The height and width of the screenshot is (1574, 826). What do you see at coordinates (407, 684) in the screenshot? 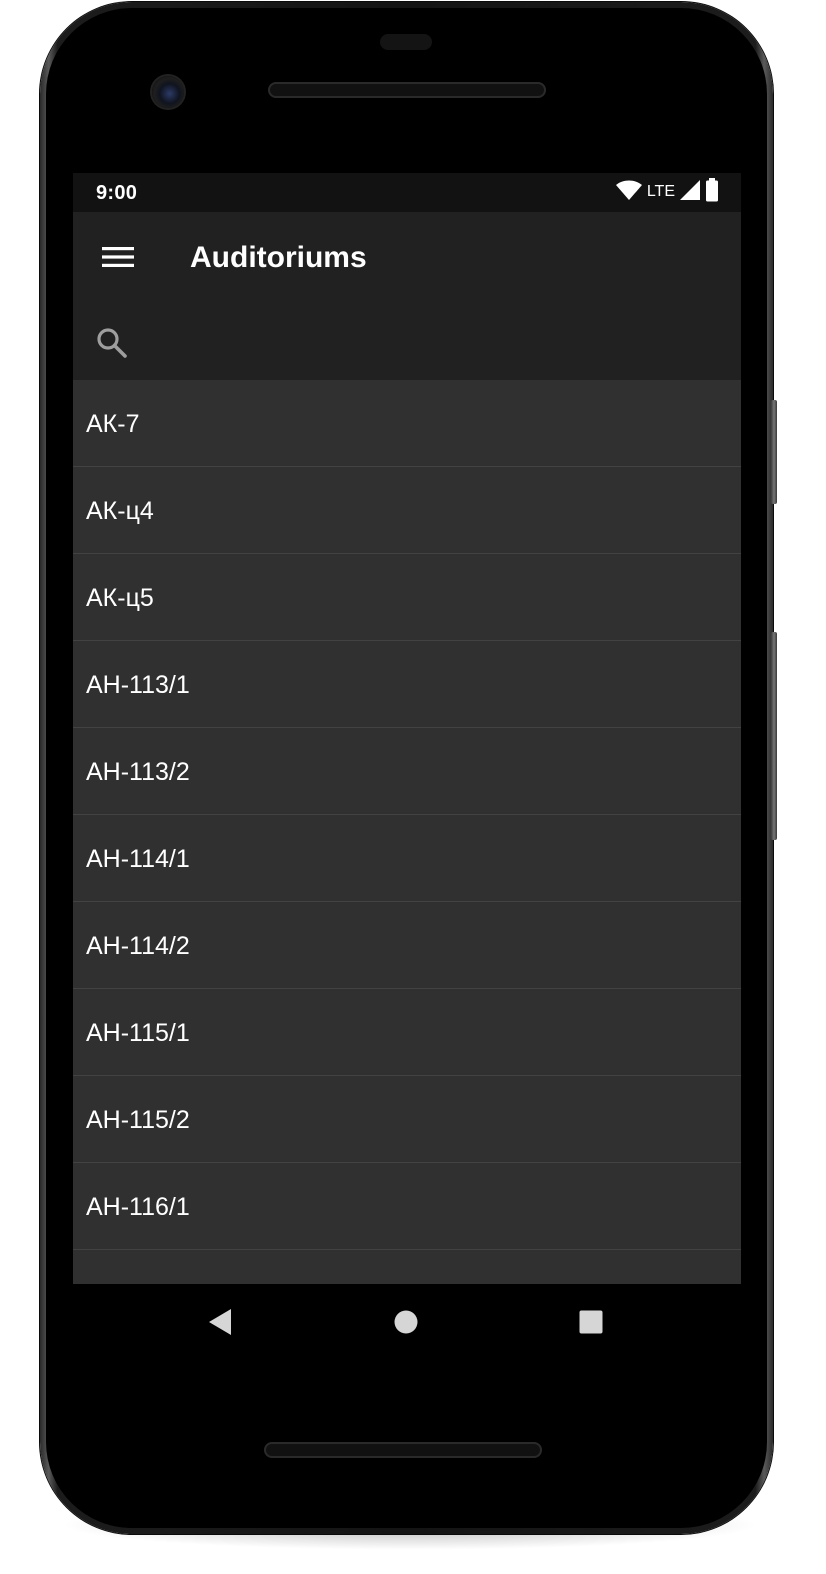
I see `list-item: АН-113/1` at bounding box center [407, 684].